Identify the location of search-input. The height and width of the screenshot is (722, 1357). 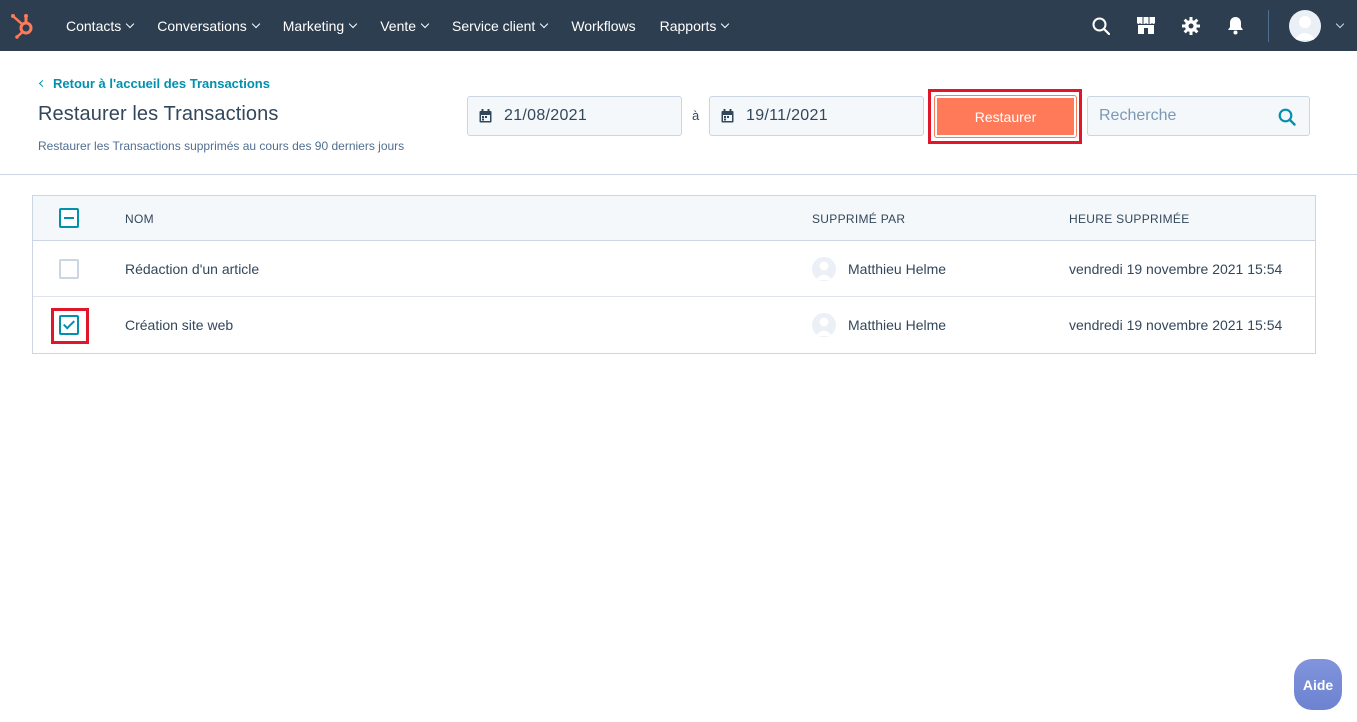
(1178, 116).